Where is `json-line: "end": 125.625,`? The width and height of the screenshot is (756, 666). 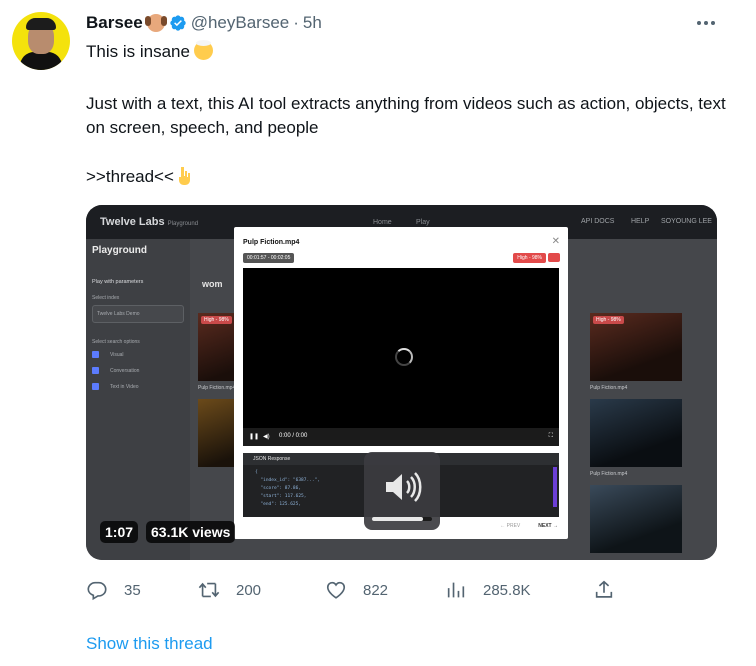
json-line: "end": 125.625, is located at coordinates (278, 504).